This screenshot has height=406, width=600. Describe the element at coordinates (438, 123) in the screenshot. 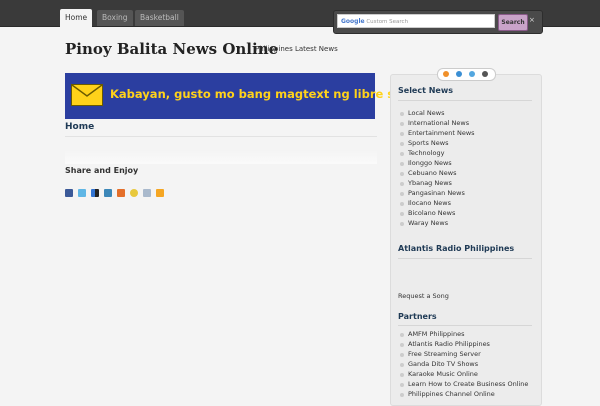

I see `sidebar-link: International News` at that location.